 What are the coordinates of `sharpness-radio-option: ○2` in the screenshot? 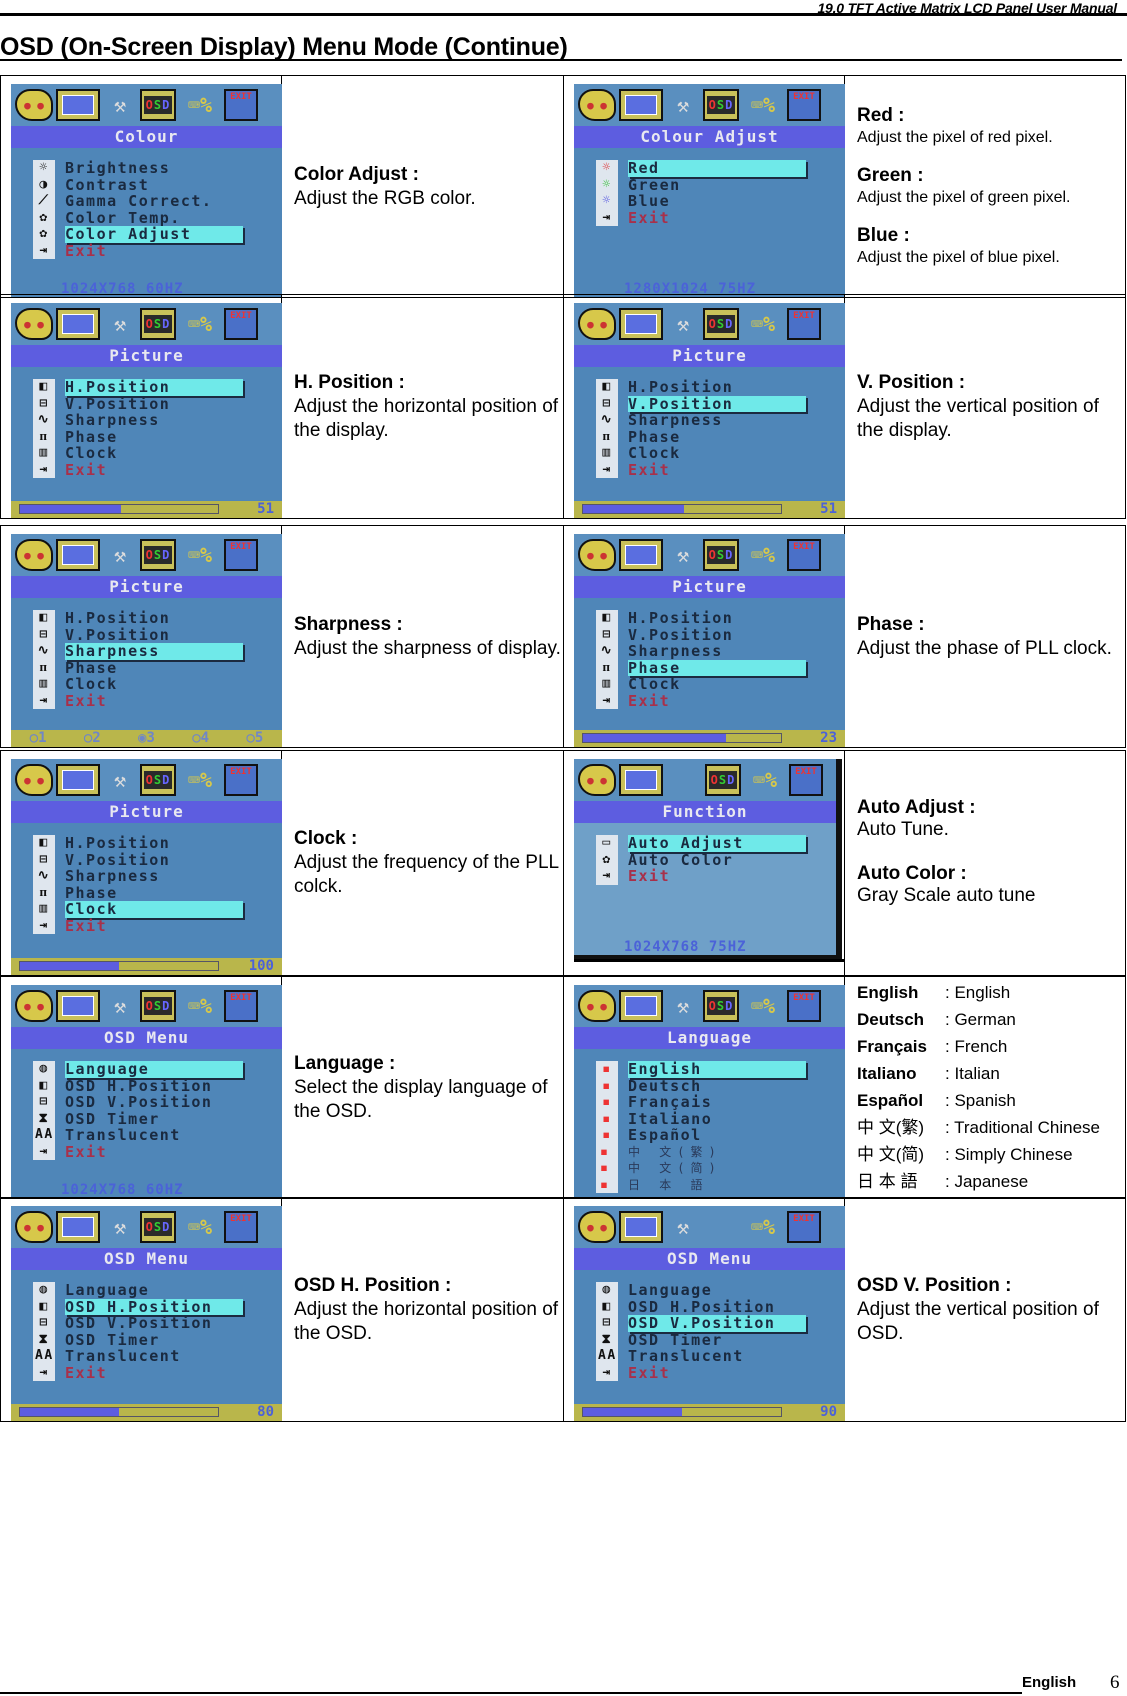 It's located at (92, 738).